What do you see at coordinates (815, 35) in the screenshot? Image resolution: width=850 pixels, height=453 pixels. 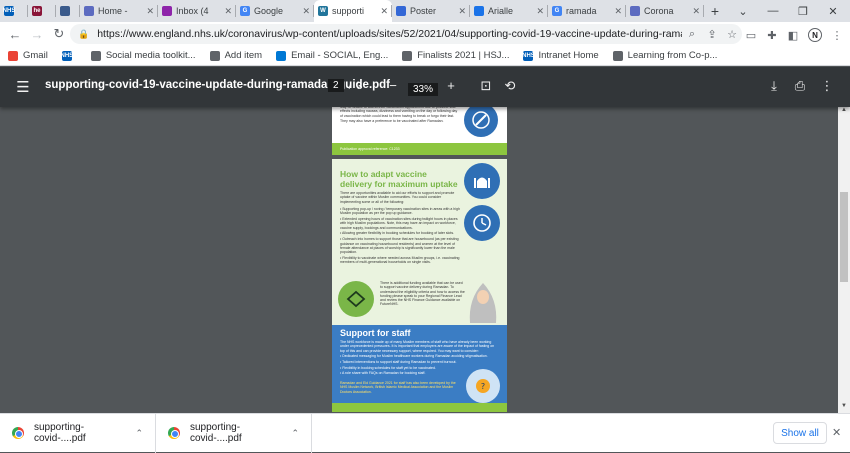 I see `profile-avatar: N` at bounding box center [815, 35].